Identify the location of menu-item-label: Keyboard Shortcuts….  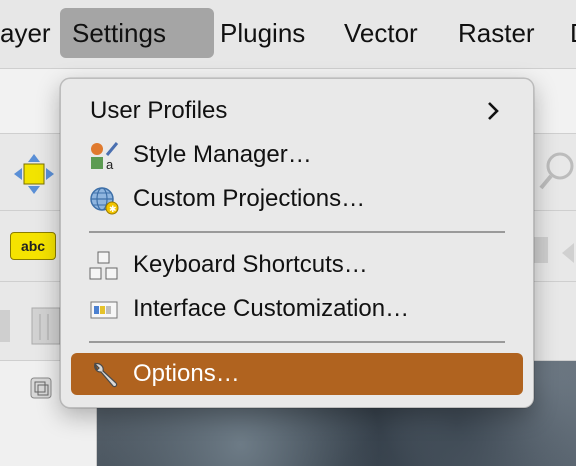
(250, 264).